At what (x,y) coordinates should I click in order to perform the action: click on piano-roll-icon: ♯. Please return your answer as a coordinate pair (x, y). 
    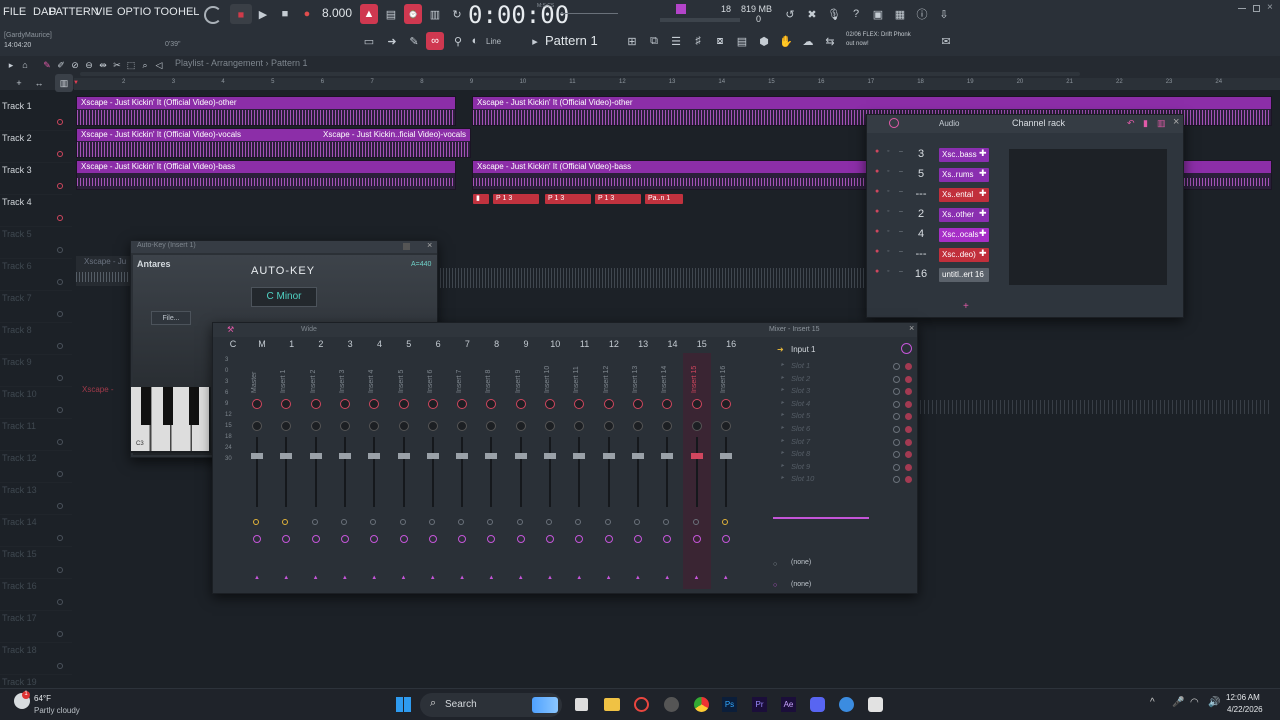
    Looking at the image, I should click on (698, 41).